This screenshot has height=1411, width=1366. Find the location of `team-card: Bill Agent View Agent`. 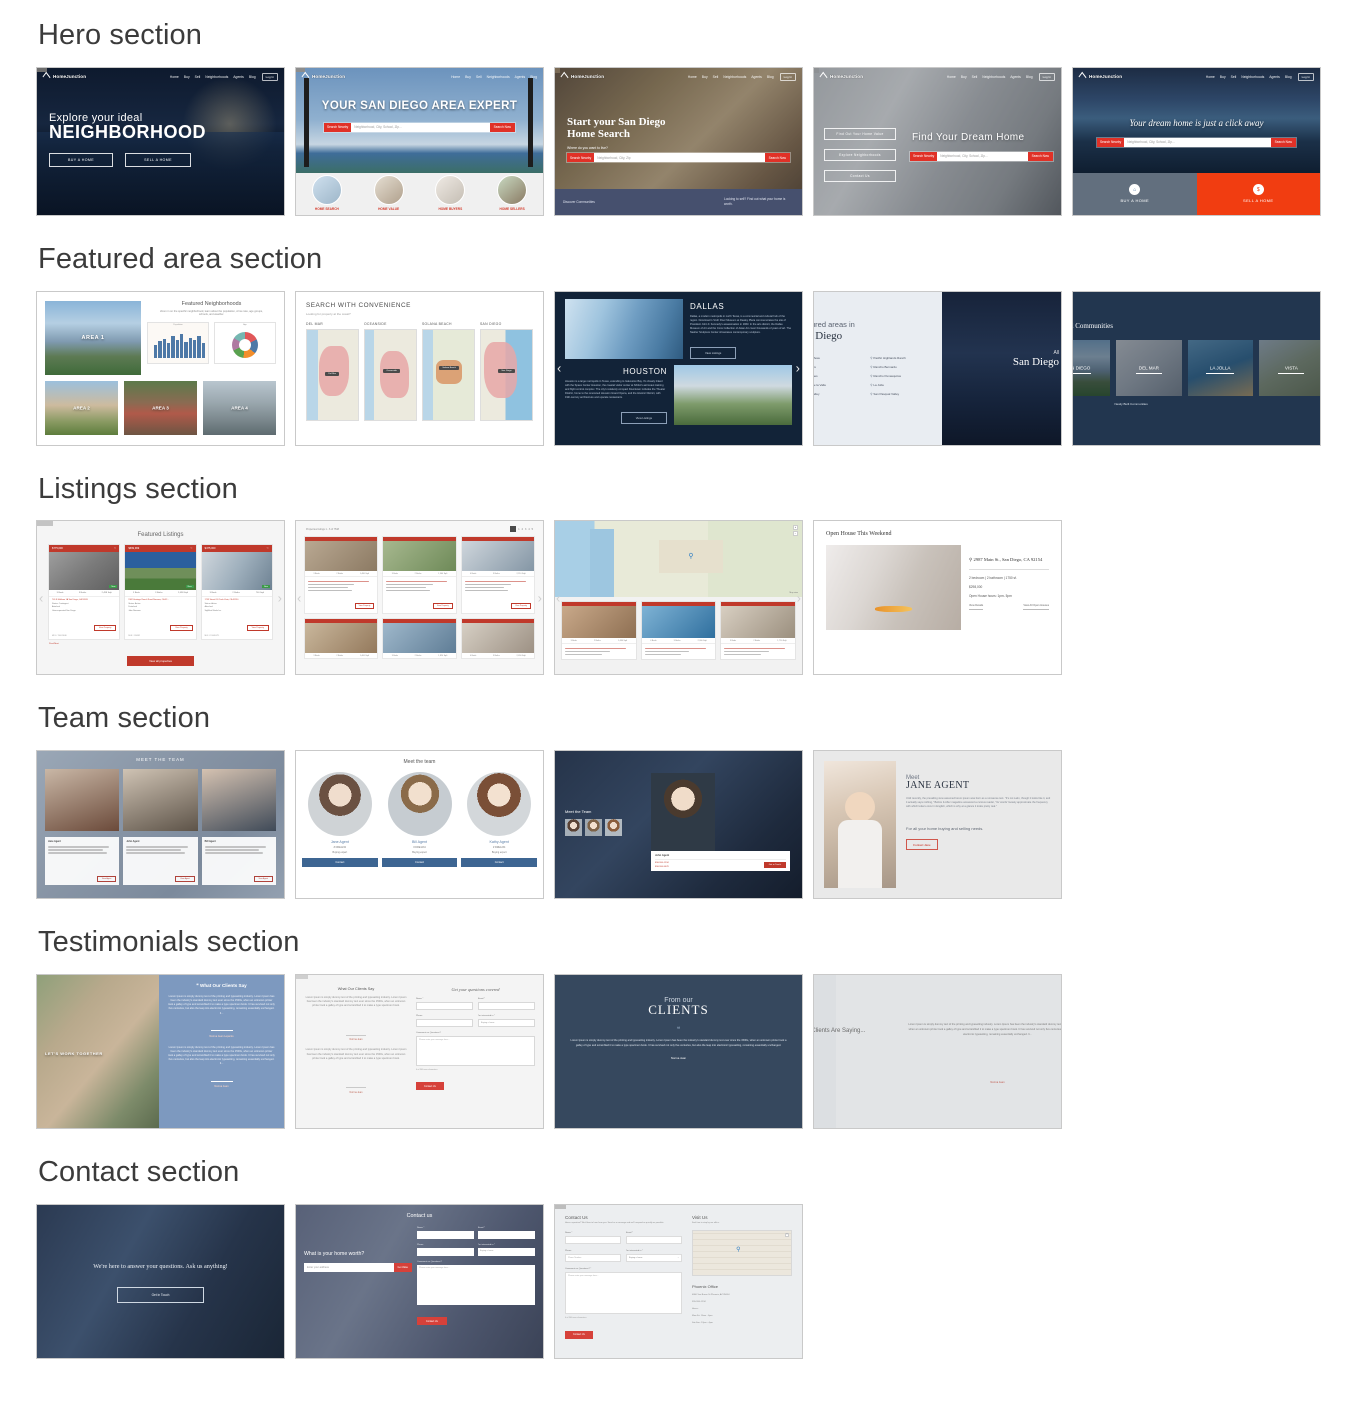

team-card: Bill Agent View Agent is located at coordinates (238, 861).